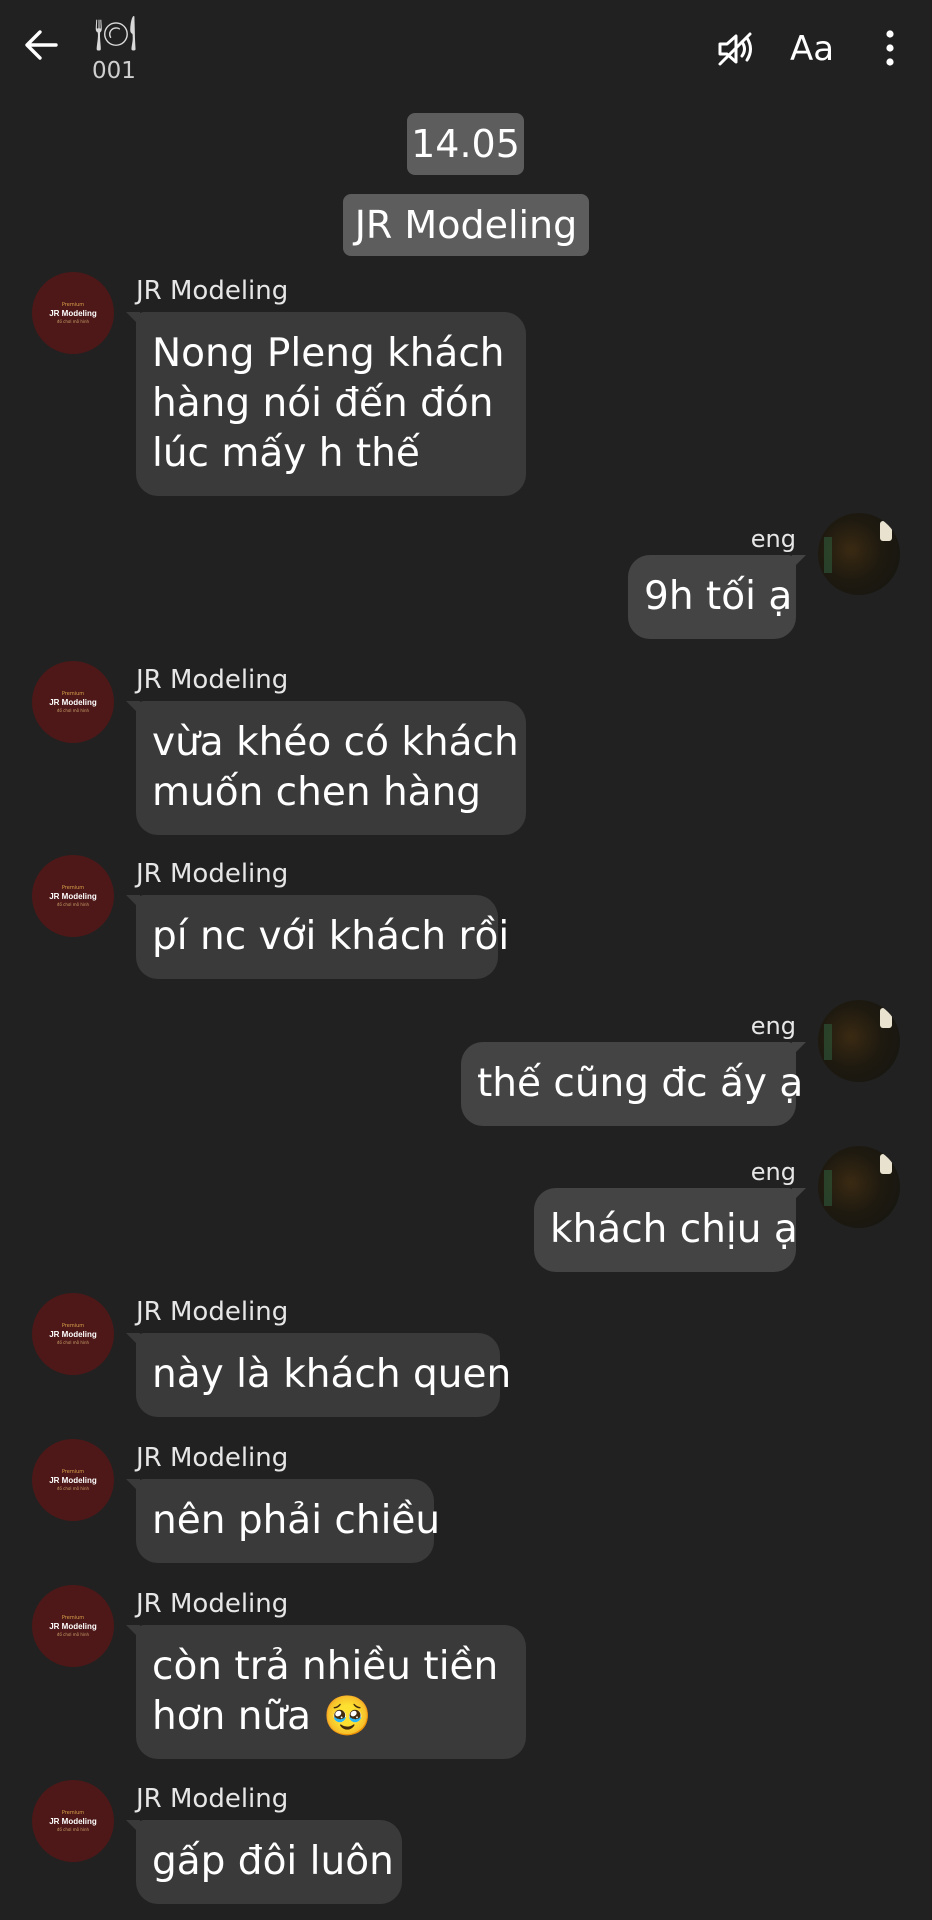 Image resolution: width=932 pixels, height=1920 pixels. What do you see at coordinates (296, 1520) in the screenshot?
I see `message-text: nên phải chiều` at bounding box center [296, 1520].